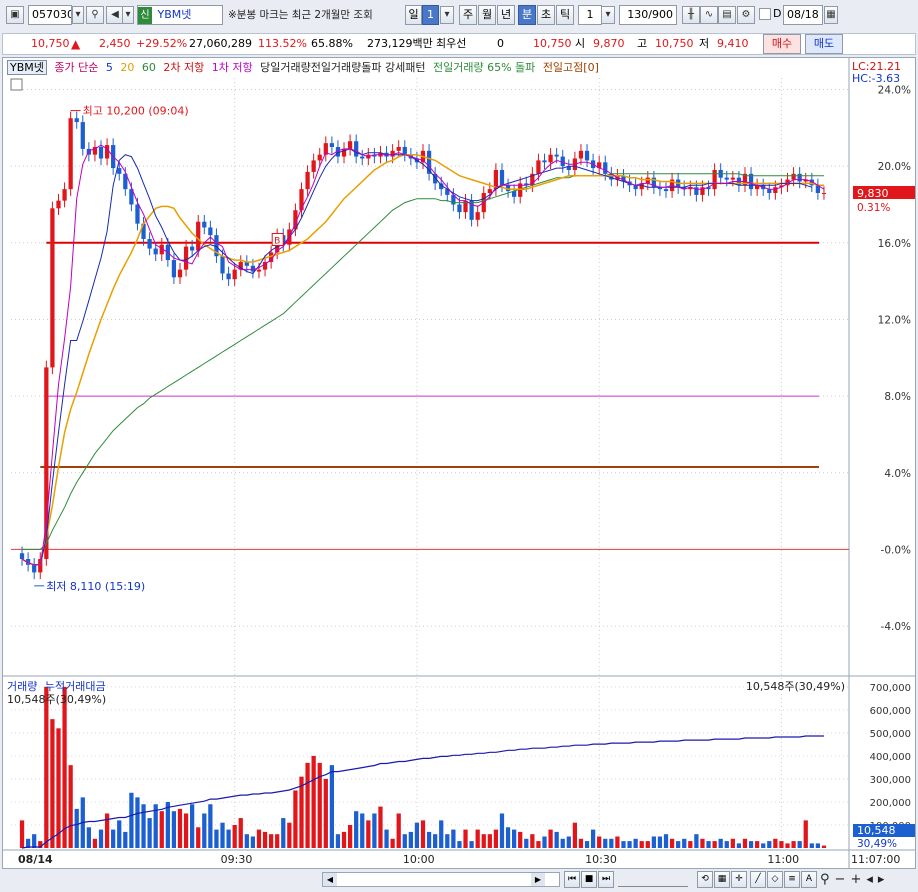  What do you see at coordinates (606, 879) in the screenshot?
I see `last-icon: ⏭` at bounding box center [606, 879].